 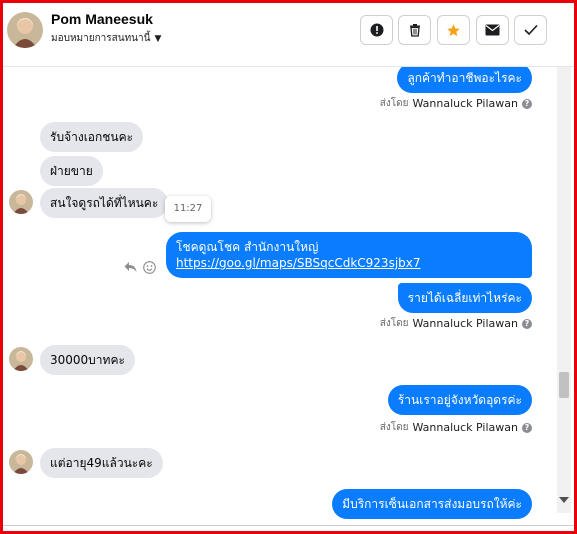 I want to click on star-button, so click(x=453, y=30).